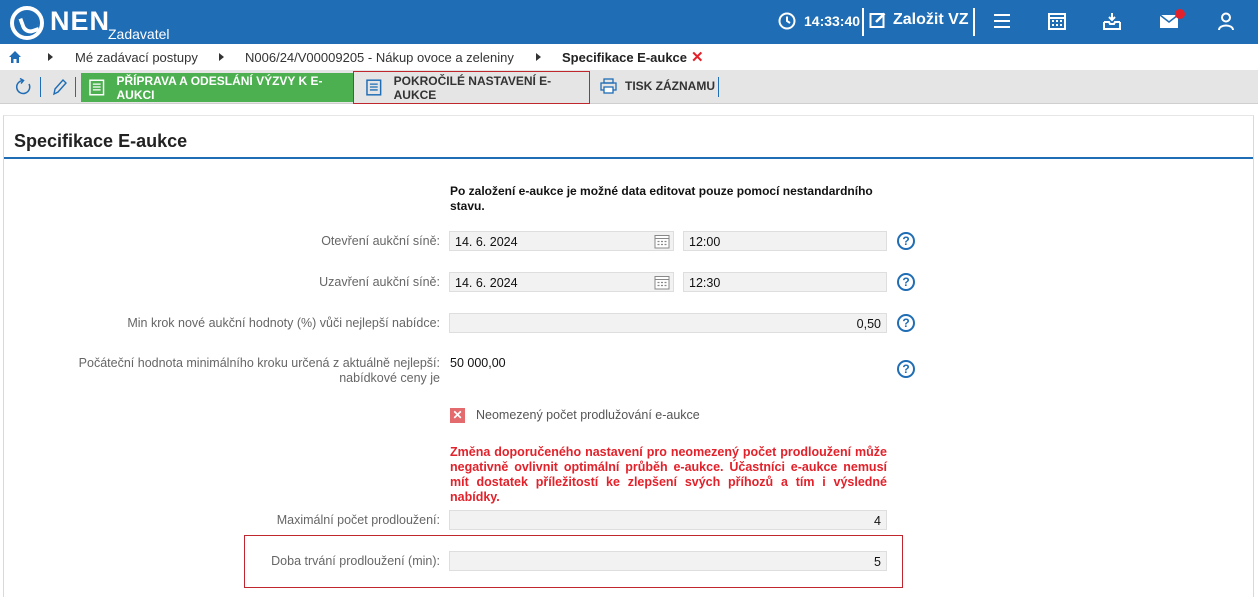  I want to click on extension-duration-input: 5, so click(668, 561).